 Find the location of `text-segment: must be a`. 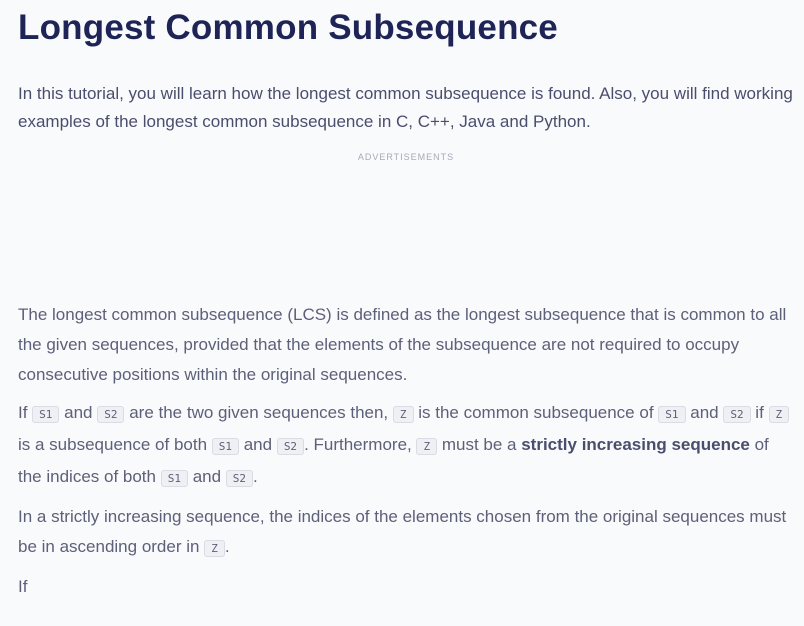

text-segment: must be a is located at coordinates (479, 444).